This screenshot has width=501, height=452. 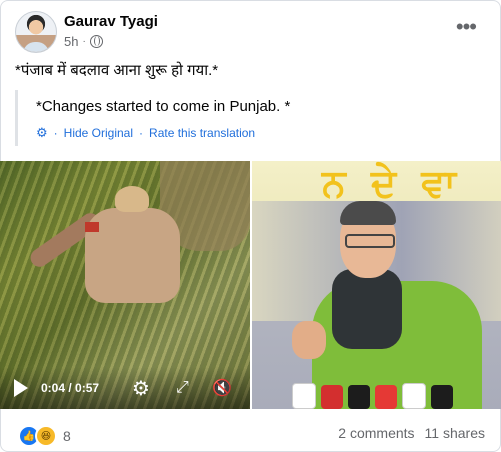 I want to click on post-time: 5h, so click(x=71, y=41).